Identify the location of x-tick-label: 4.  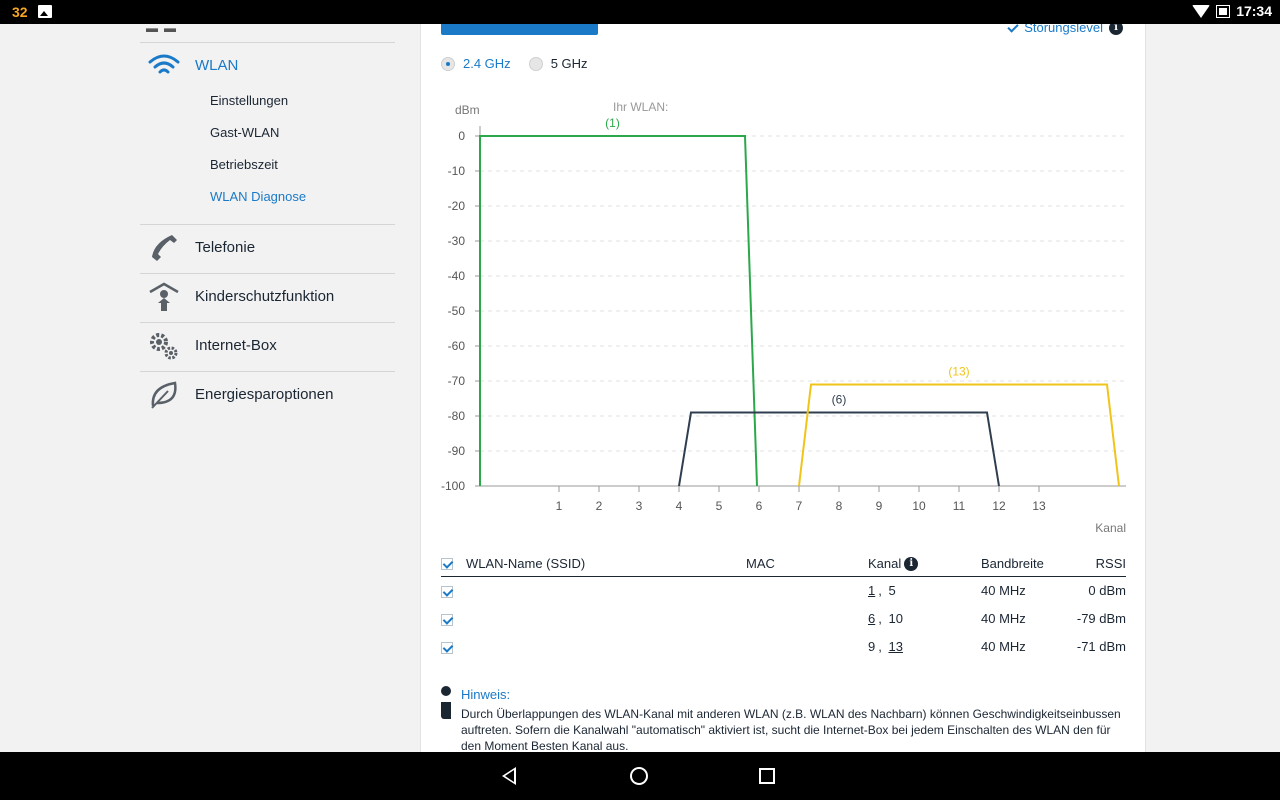
(679, 506).